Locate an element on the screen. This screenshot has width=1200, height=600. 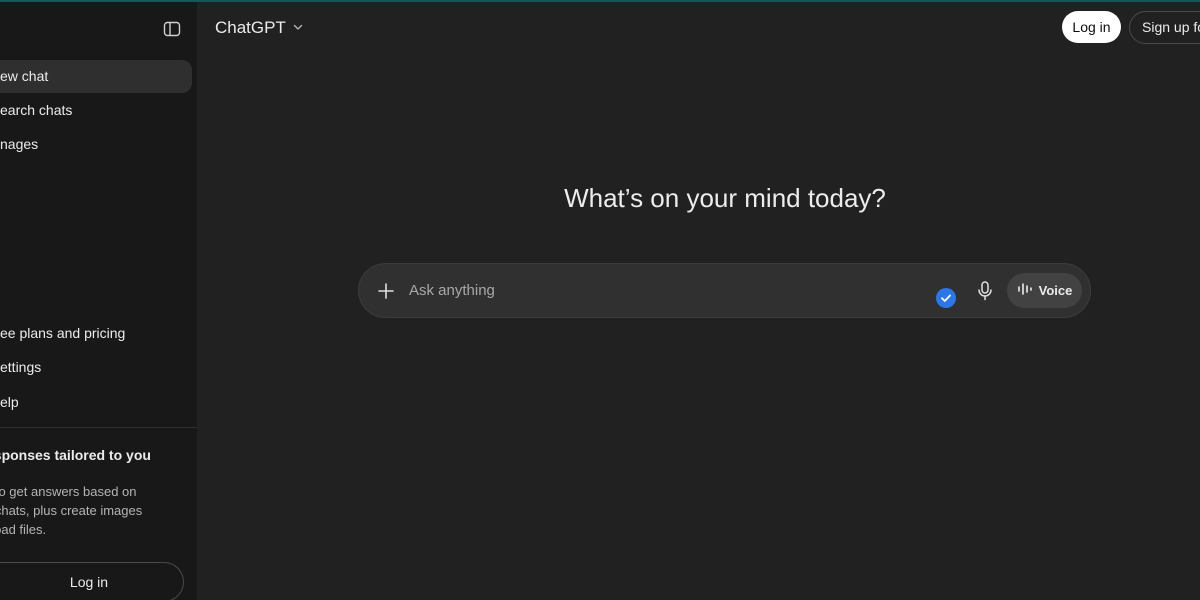
sidebar-item-images: nages is located at coordinates (96, 144).